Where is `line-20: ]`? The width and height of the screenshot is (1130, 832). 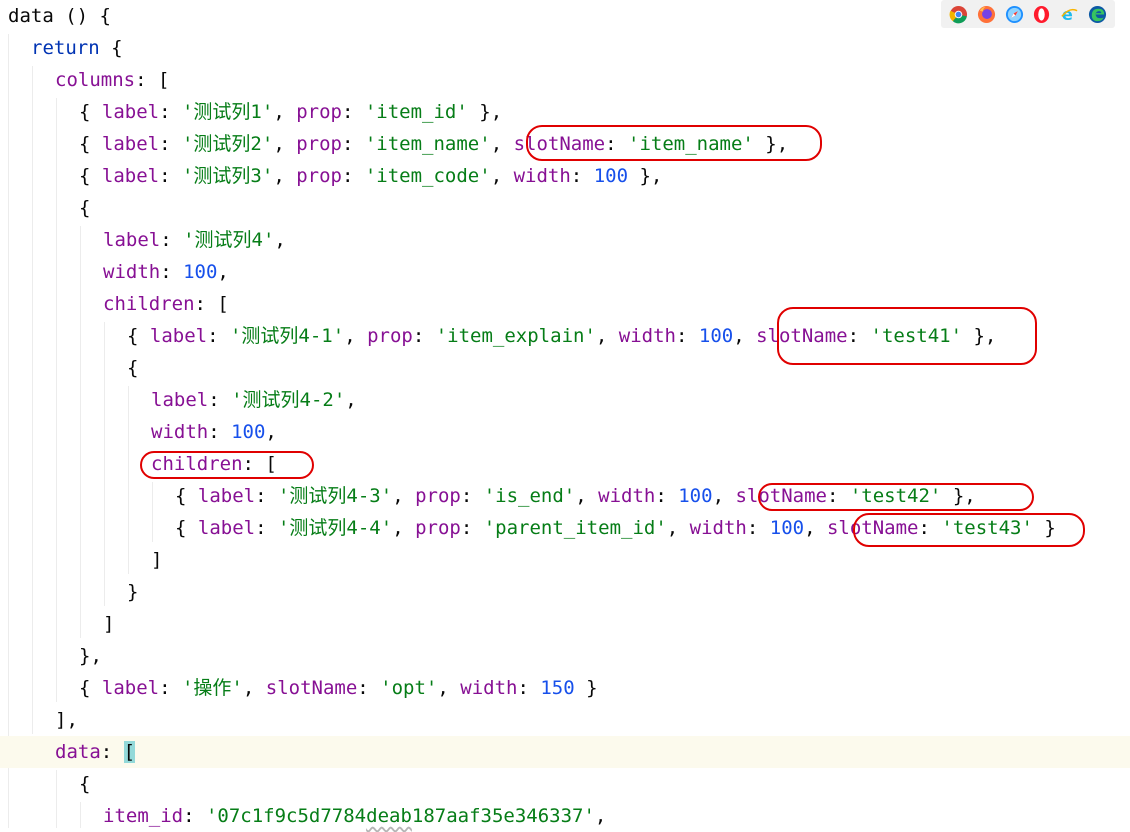 line-20: ] is located at coordinates (565, 624).